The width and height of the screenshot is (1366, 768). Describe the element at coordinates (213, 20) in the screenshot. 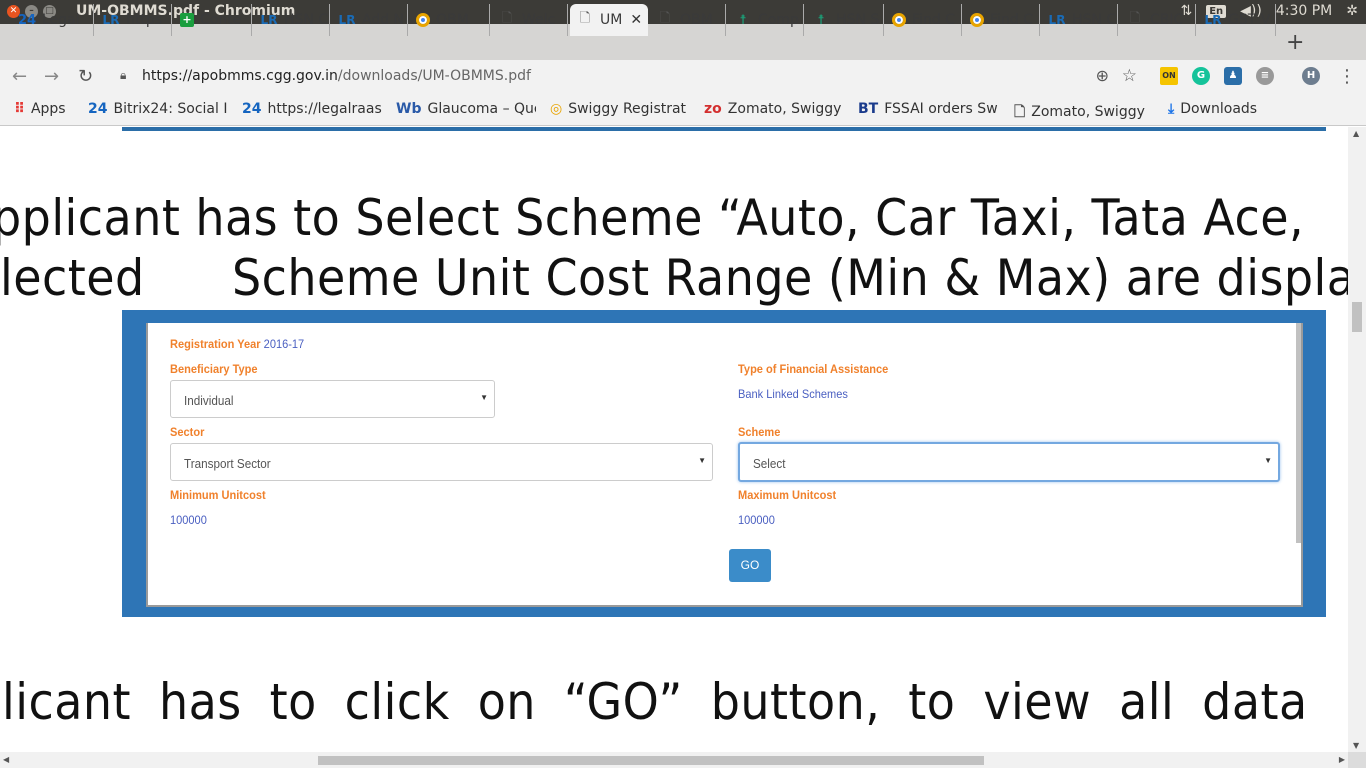

I see `browser-tab: + Conte` at that location.